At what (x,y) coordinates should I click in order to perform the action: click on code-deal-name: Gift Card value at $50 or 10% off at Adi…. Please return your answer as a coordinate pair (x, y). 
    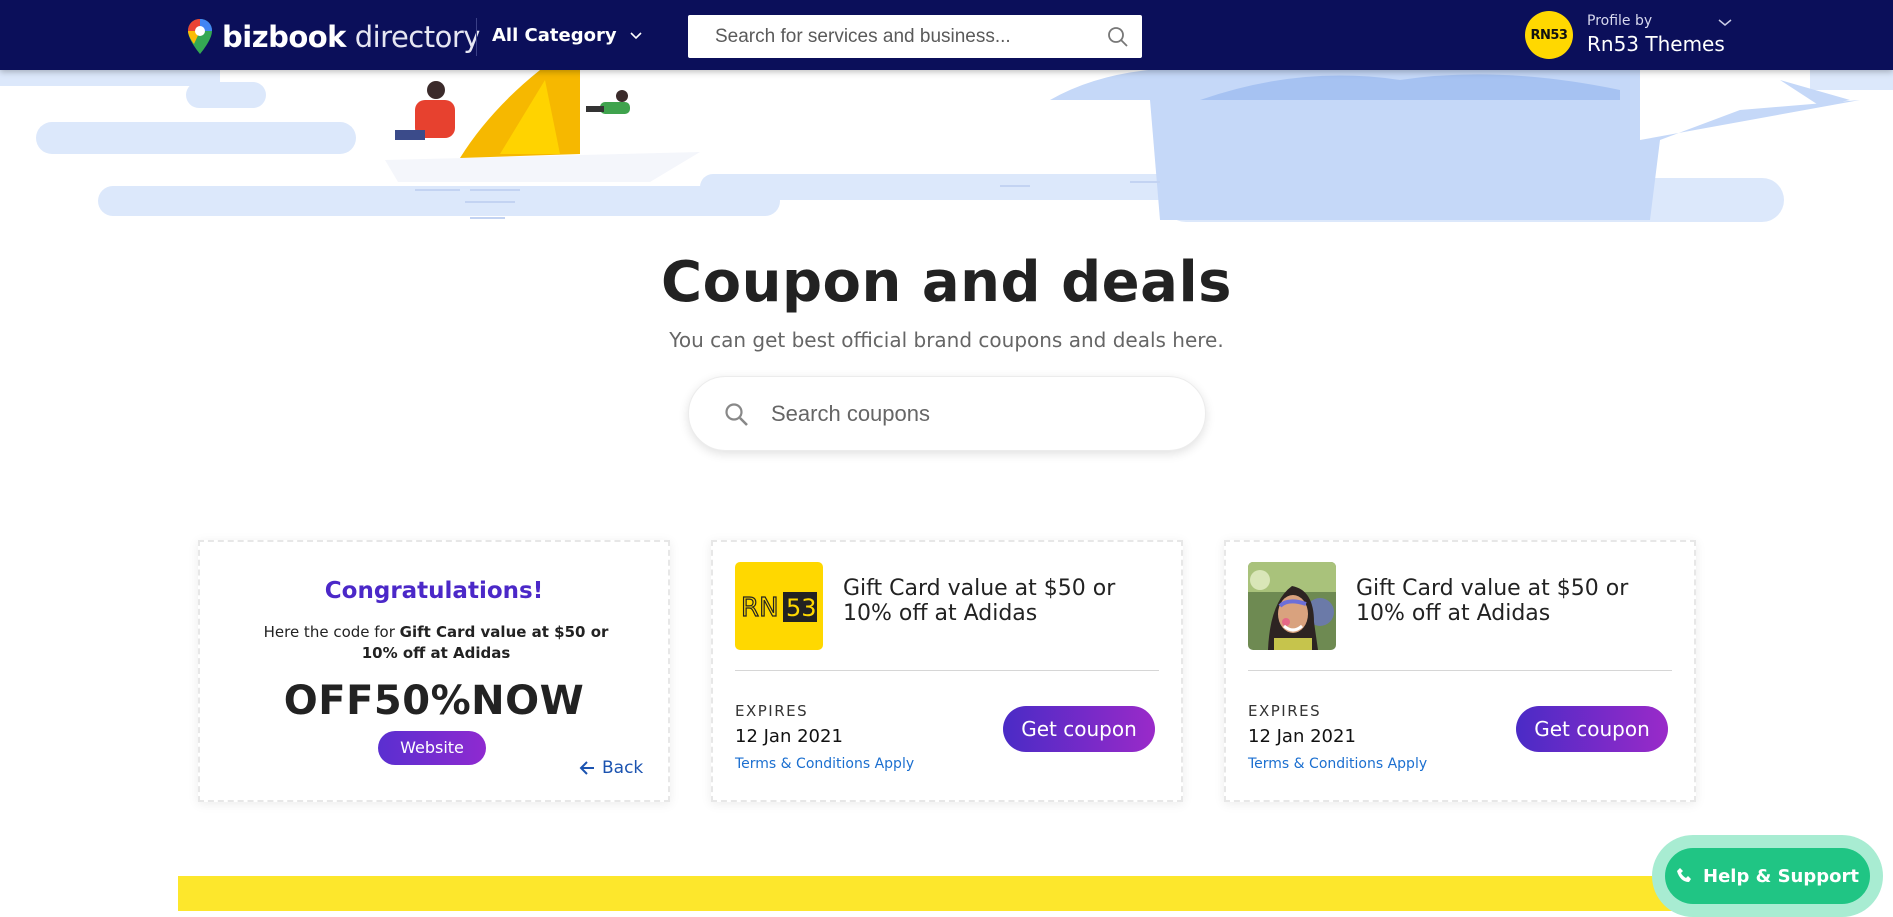
    Looking at the image, I should click on (485, 642).